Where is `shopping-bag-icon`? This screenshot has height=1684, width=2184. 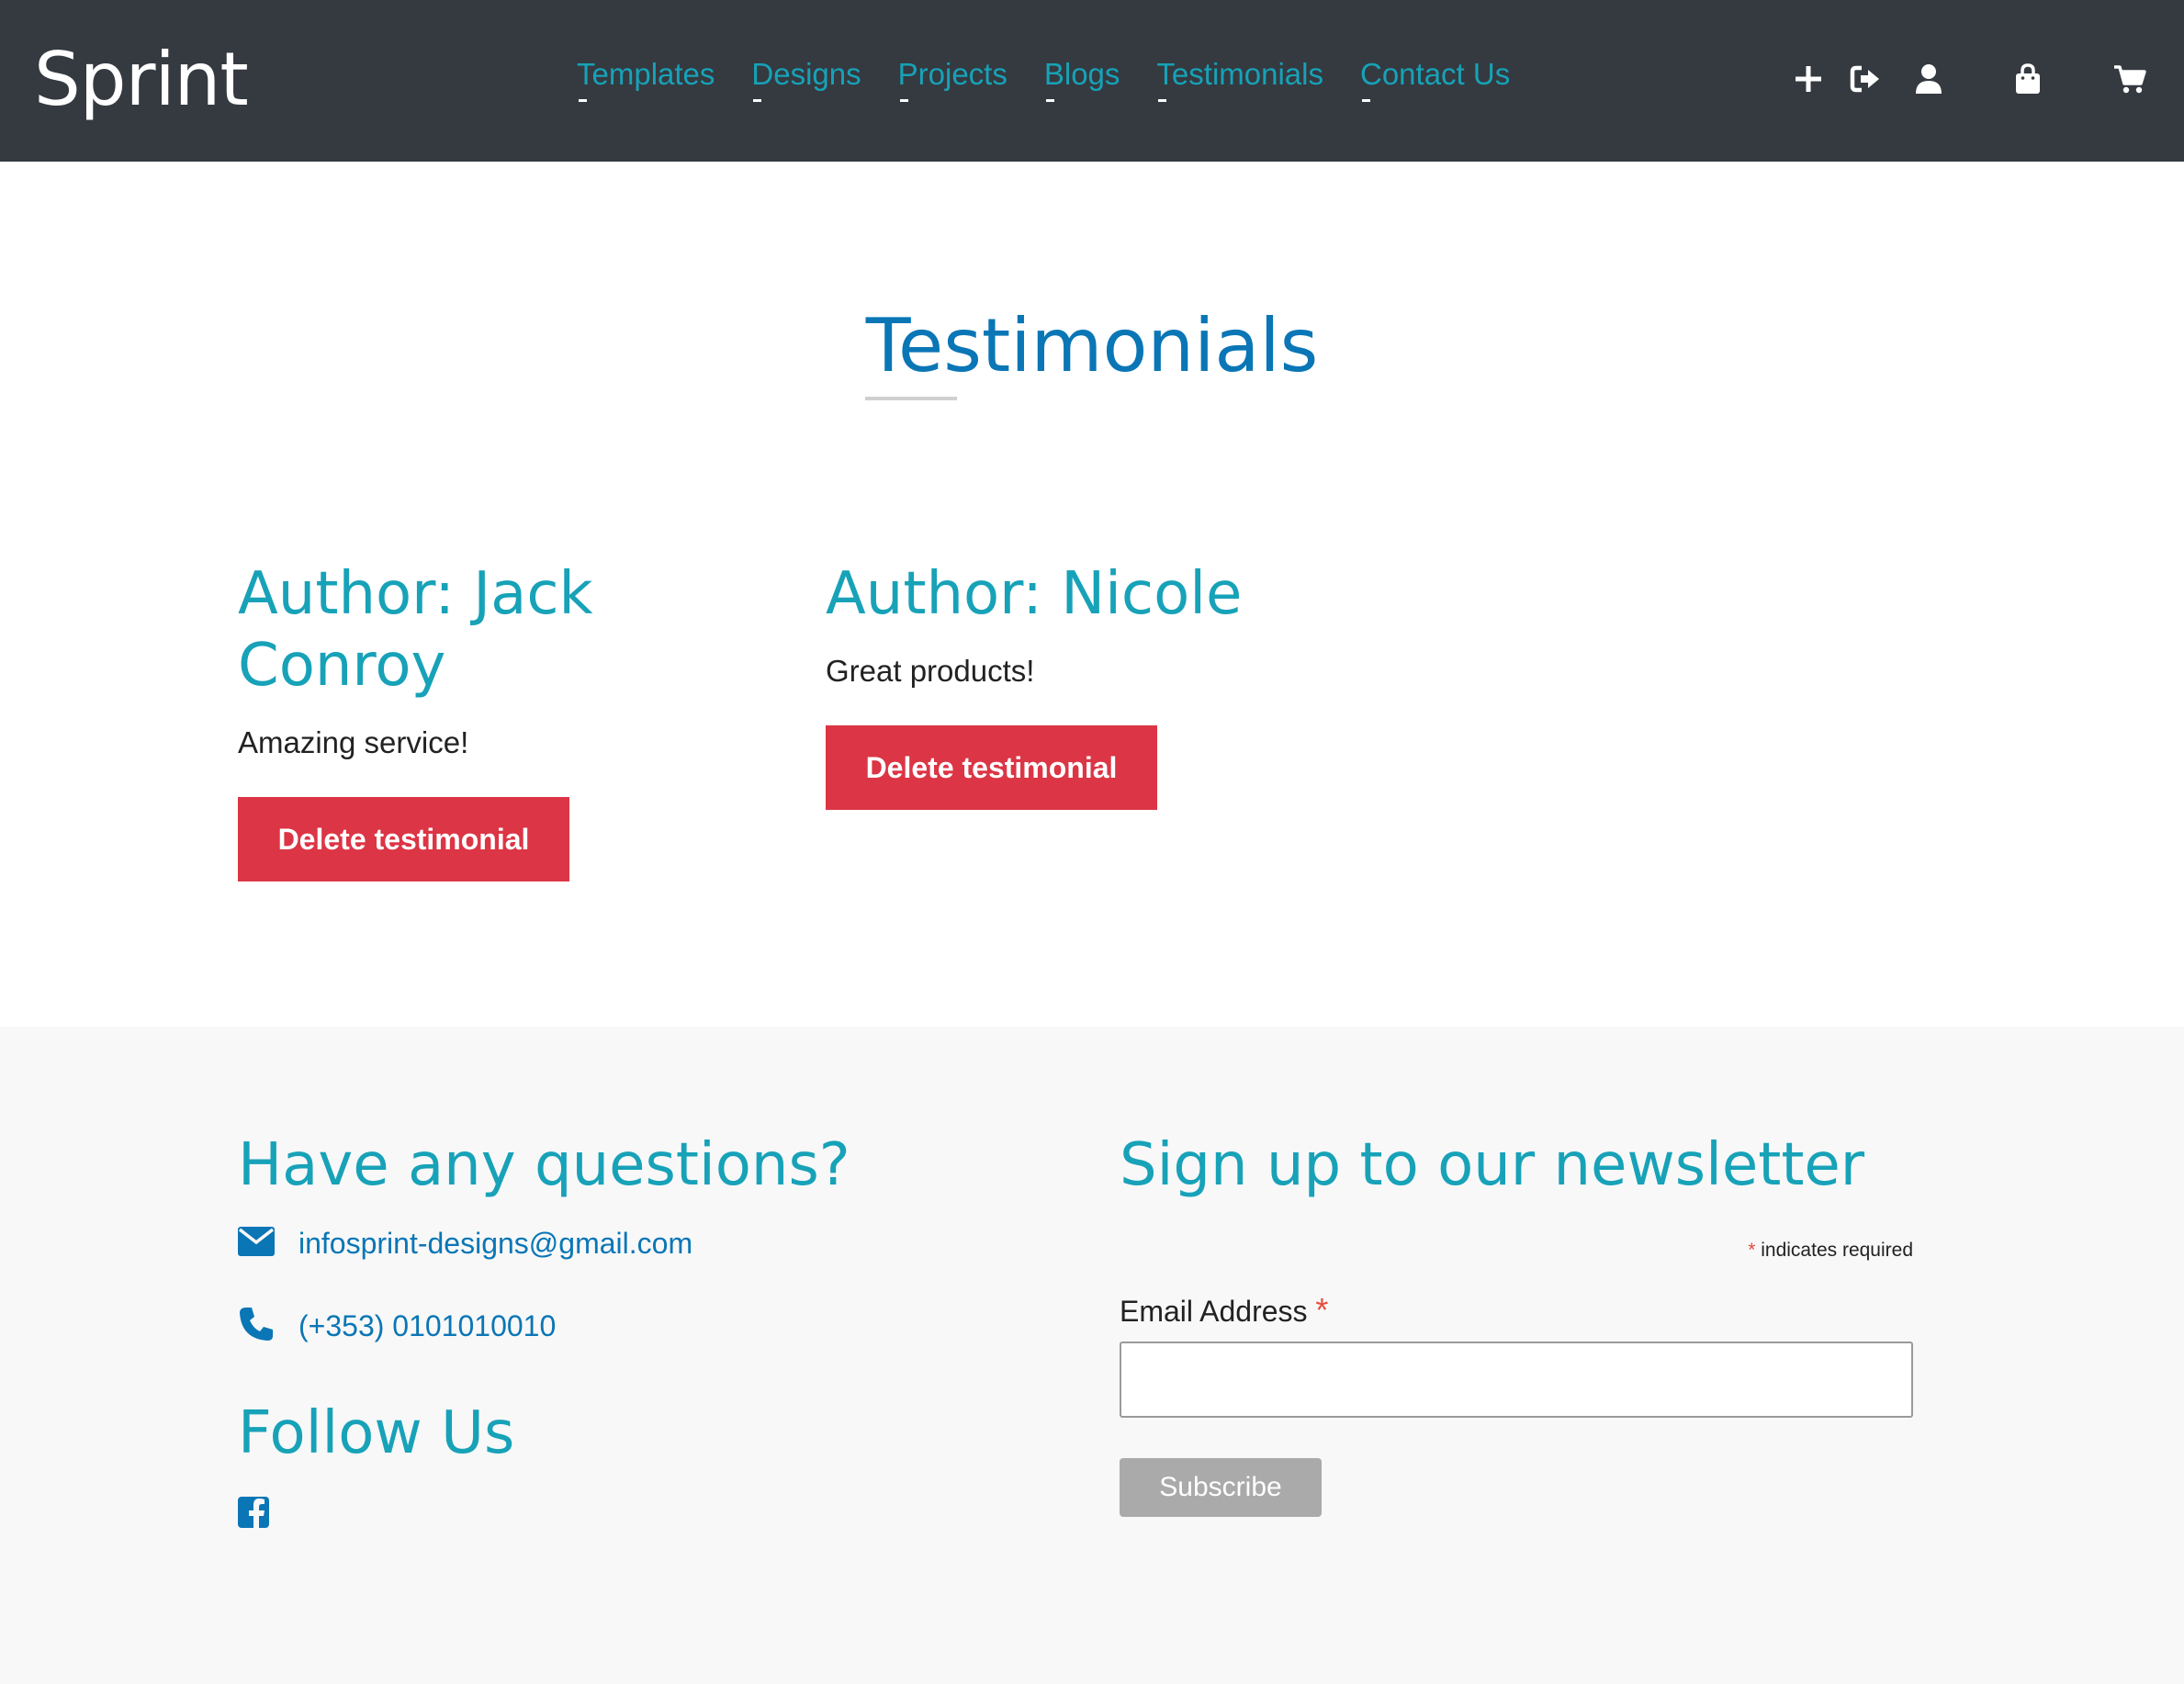
shopping-bag-icon is located at coordinates (2028, 79).